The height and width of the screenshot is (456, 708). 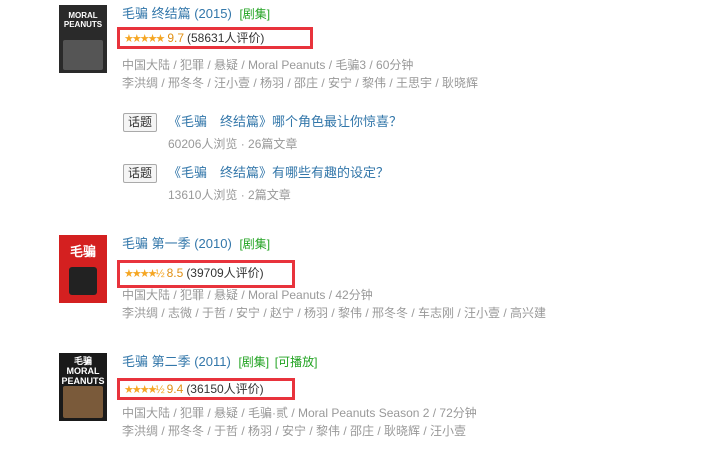 What do you see at coordinates (177, 13) in the screenshot?
I see `result-title-link: 毛骗 终结篇 (2015)` at bounding box center [177, 13].